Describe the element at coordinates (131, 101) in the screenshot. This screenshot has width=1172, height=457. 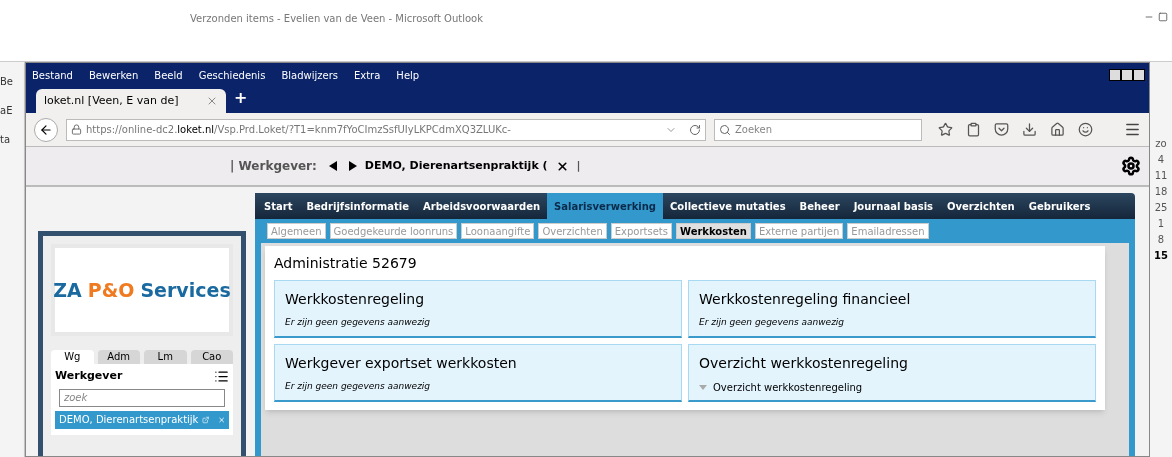
I see `browser-tab: loket.nl [Veen, E van de]` at that location.